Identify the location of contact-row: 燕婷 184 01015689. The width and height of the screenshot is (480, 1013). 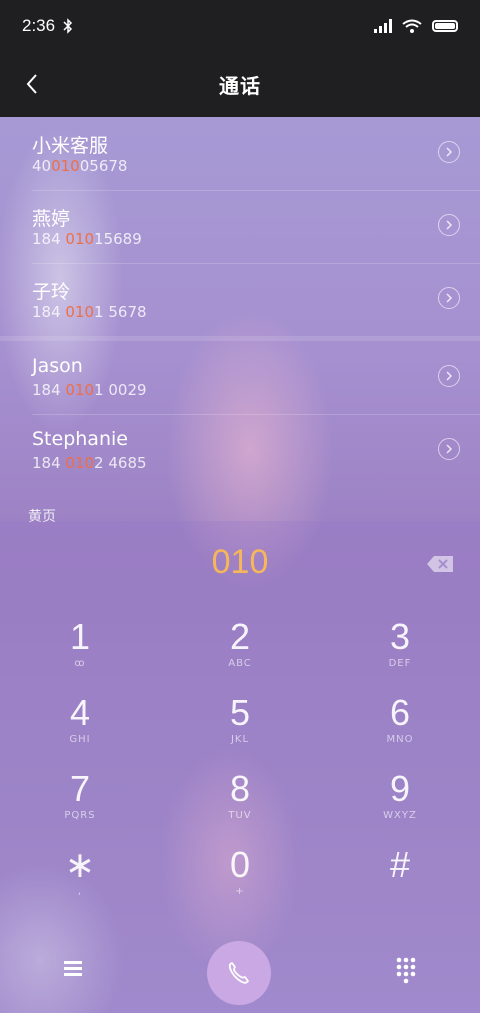
(240, 226).